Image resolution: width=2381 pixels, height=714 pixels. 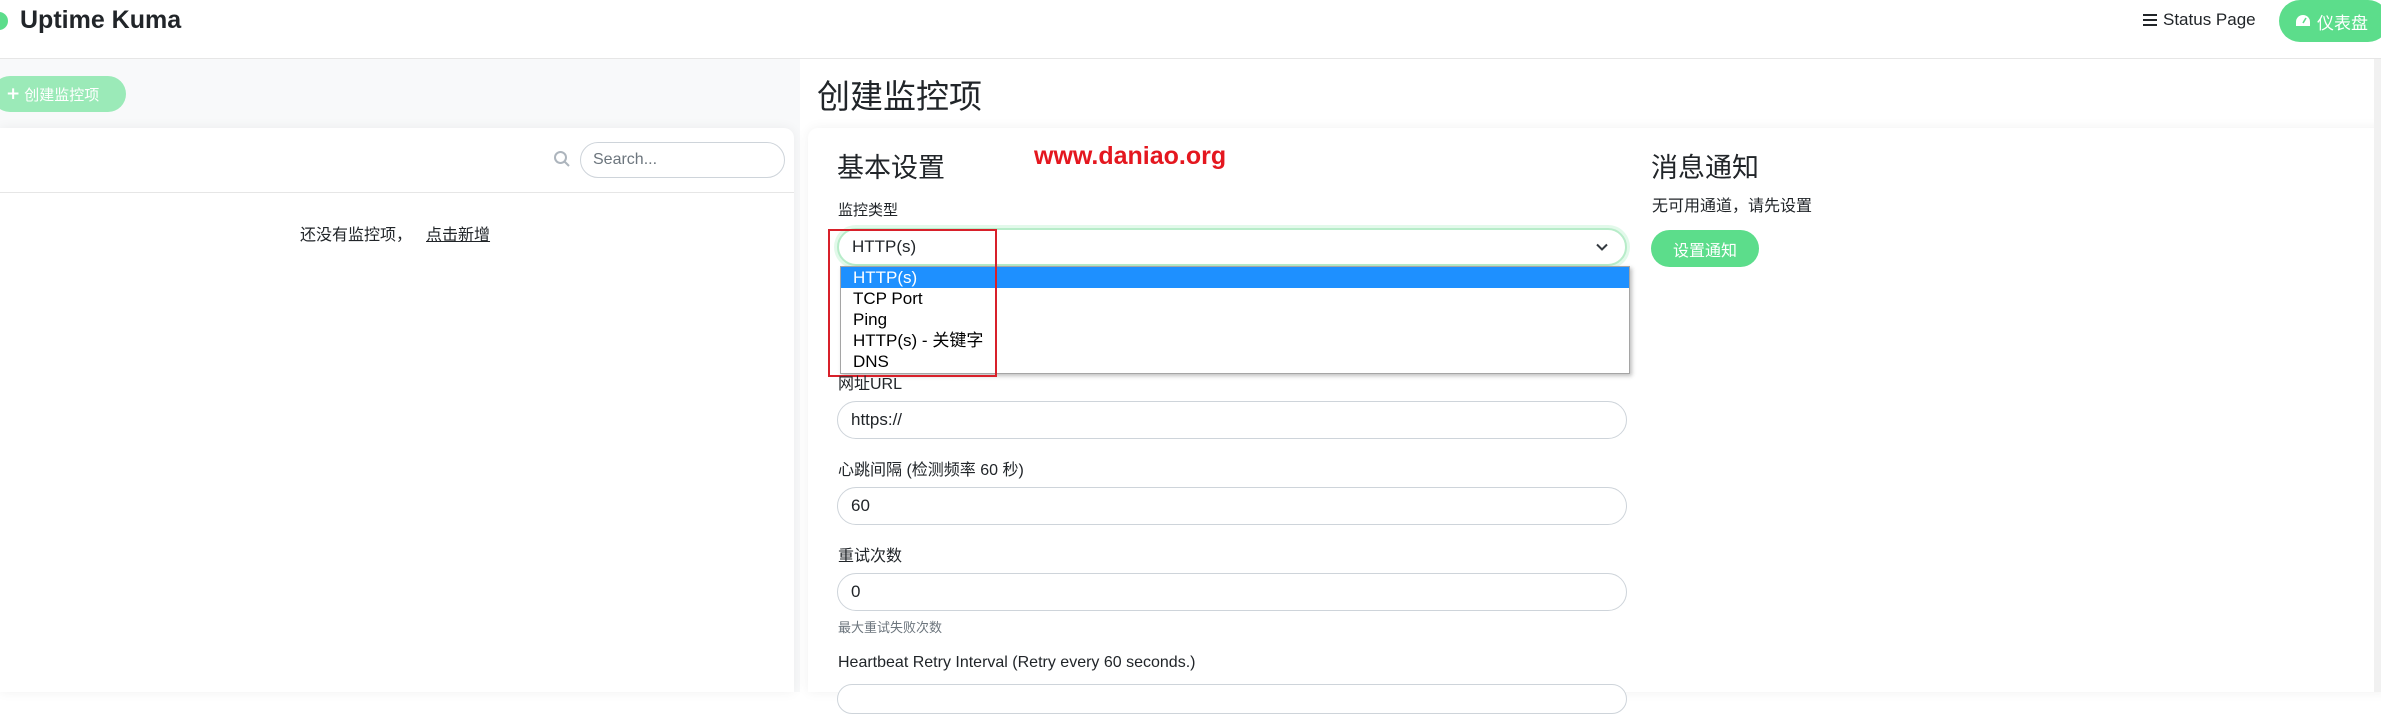 I want to click on search-input, so click(x=682, y=160).